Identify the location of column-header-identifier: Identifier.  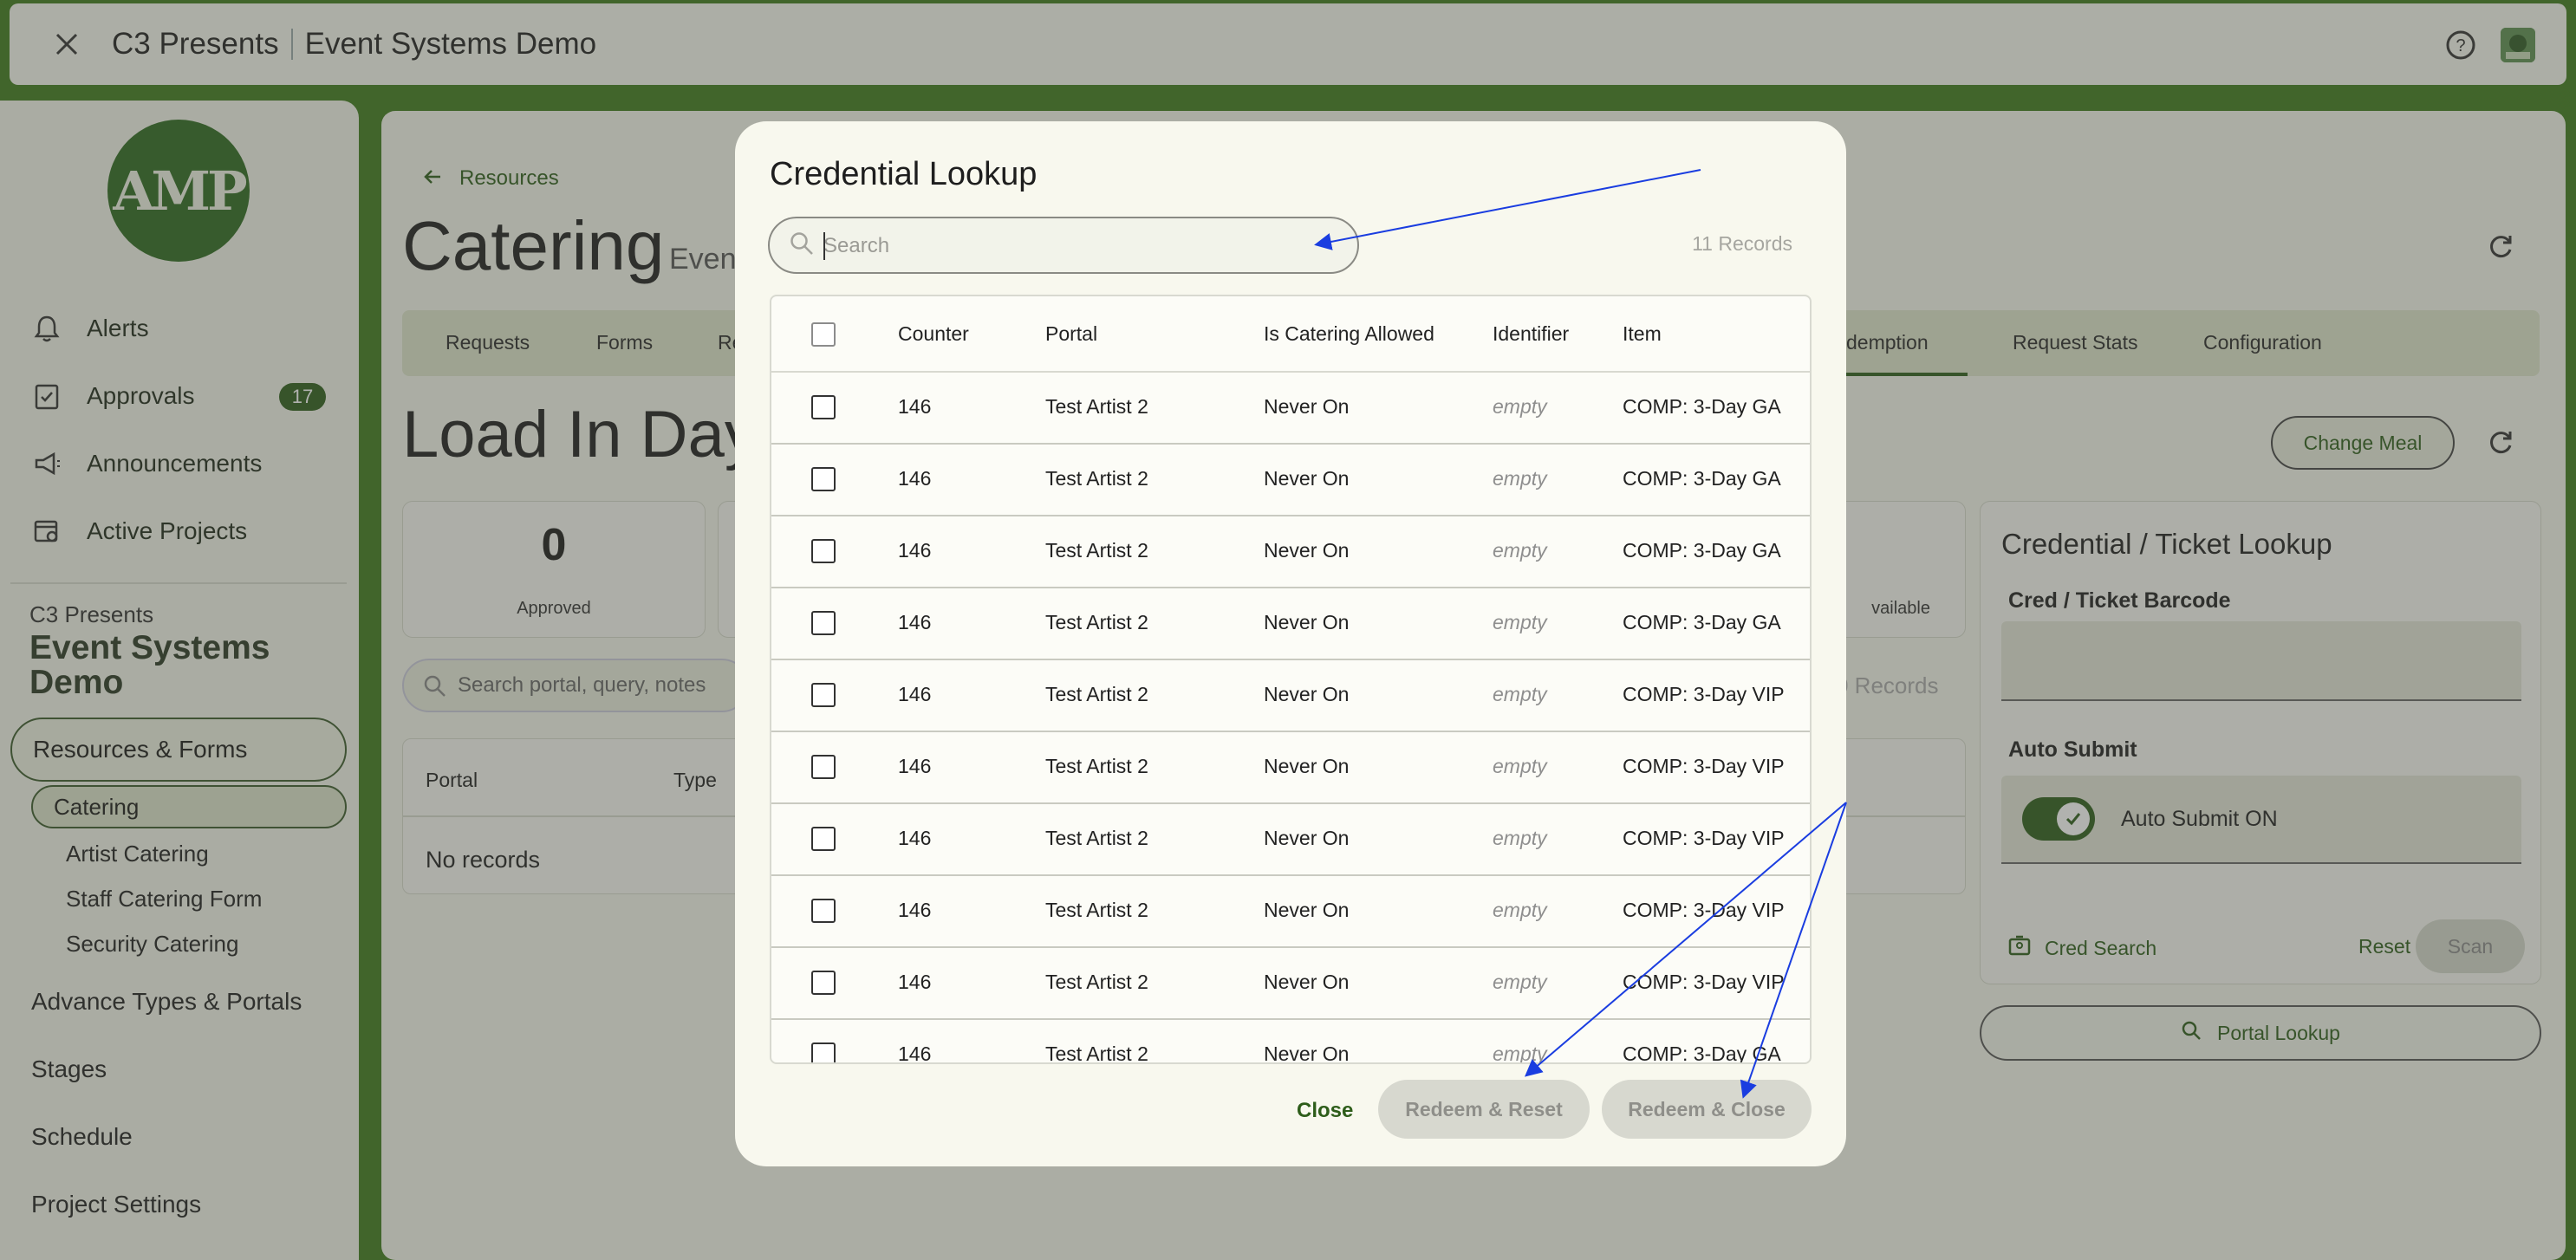
(1531, 334).